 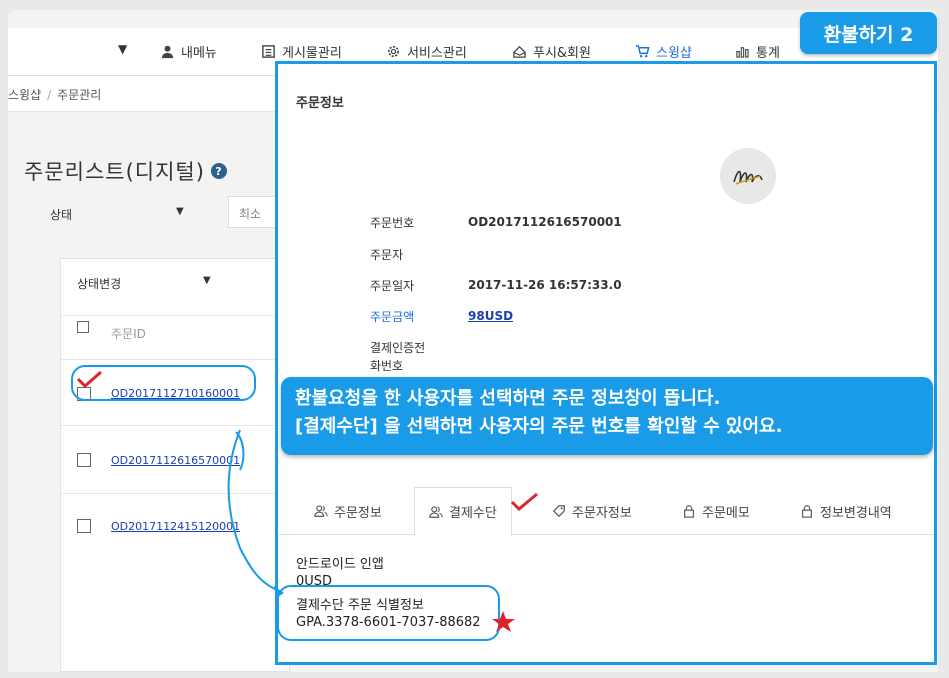 I want to click on nav-item-label: 통계, so click(x=768, y=53).